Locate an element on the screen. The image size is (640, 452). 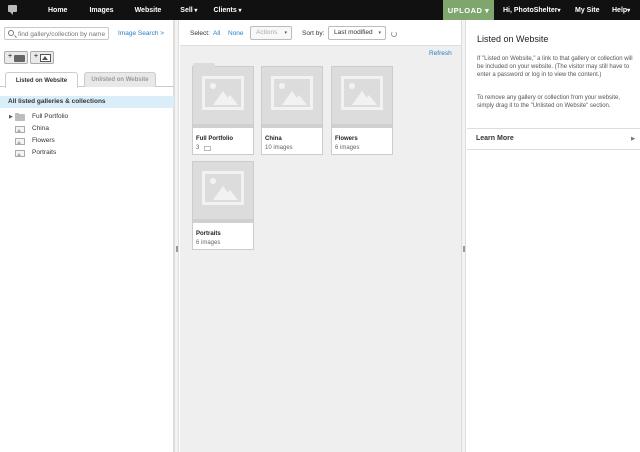
nav-home: Home is located at coordinates (57, 10).